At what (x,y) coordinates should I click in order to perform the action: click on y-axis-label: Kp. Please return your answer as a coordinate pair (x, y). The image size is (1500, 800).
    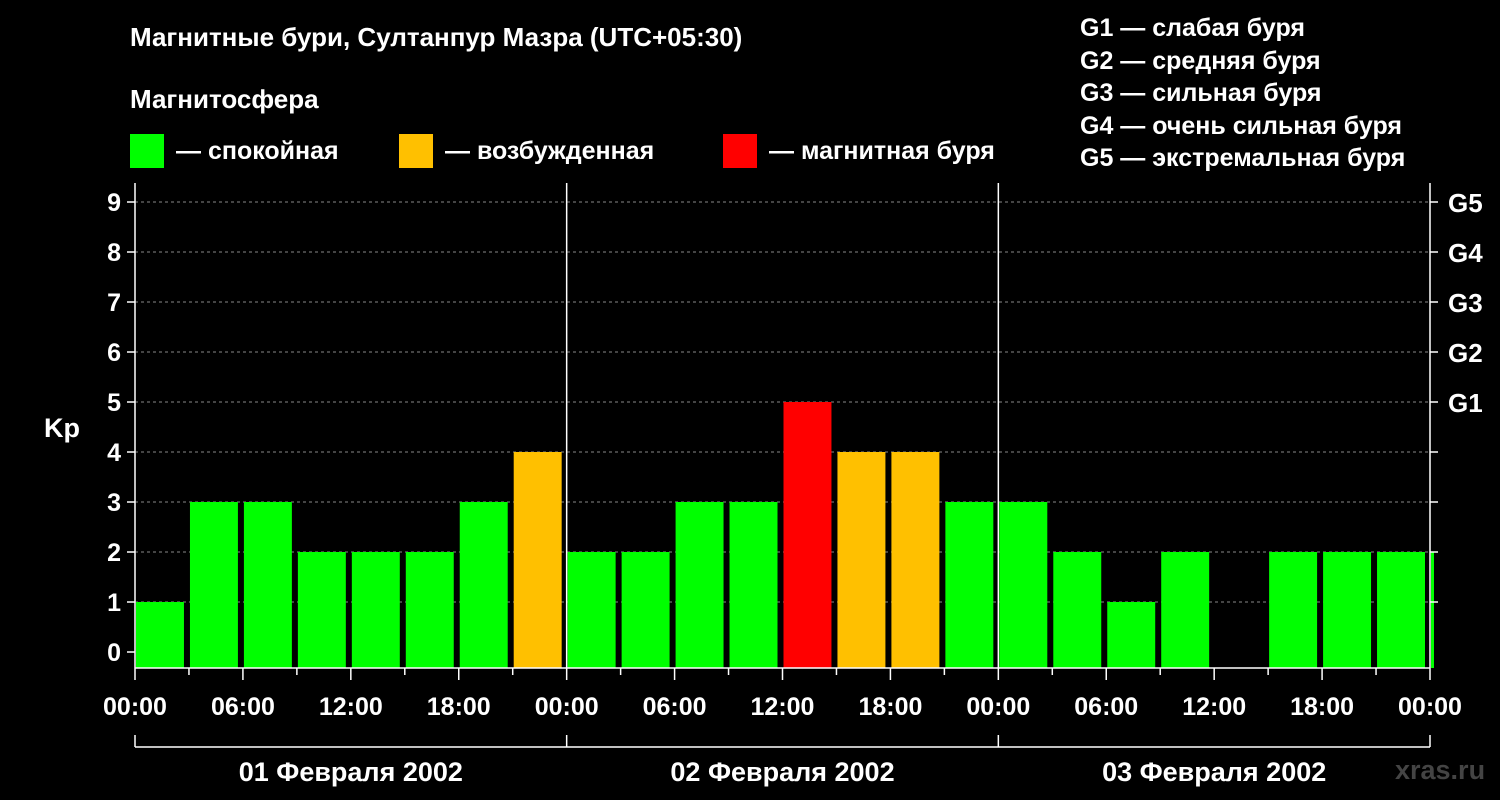
    Looking at the image, I should click on (62, 428).